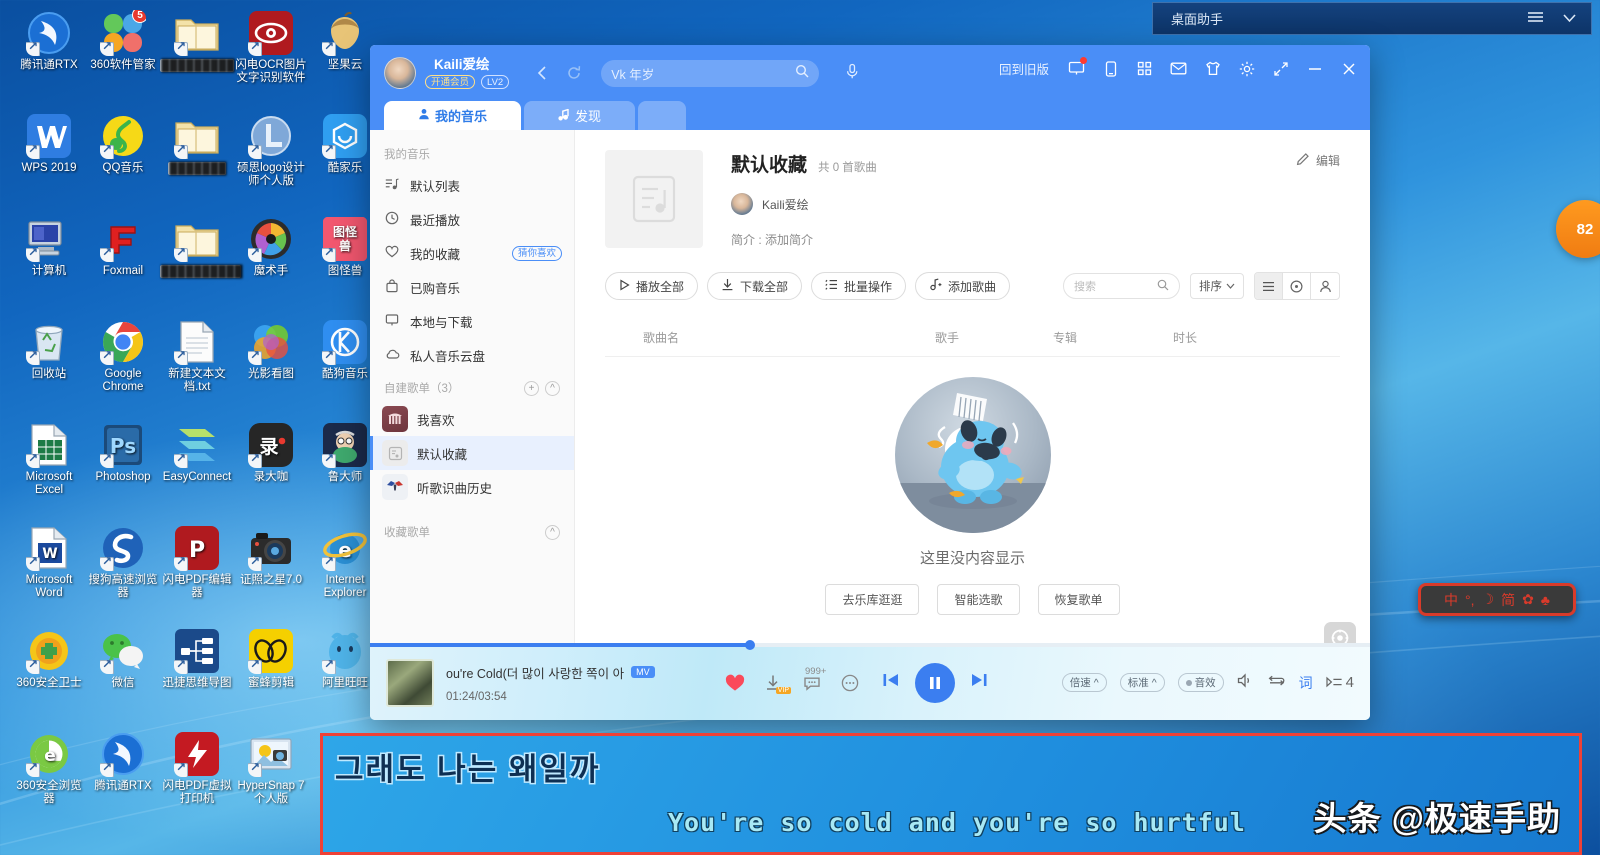  Describe the element at coordinates (710, 73) in the screenshot. I see `search-input: Vk 年岁` at that location.